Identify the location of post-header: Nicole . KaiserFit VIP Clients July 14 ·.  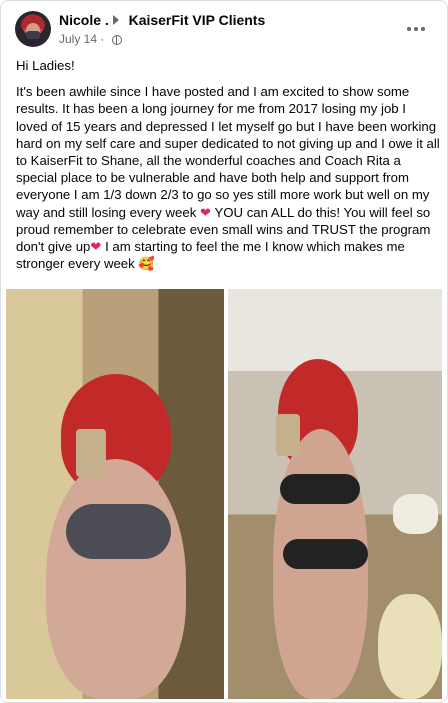
(226, 31).